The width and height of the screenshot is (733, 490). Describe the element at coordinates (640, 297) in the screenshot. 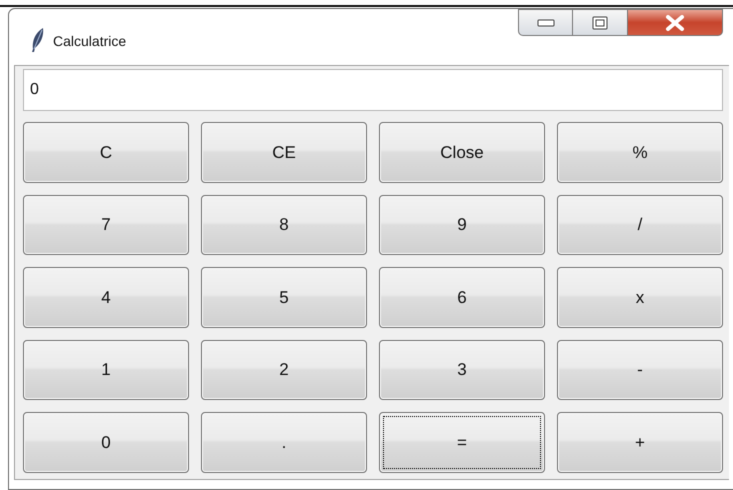

I see `calculator-key: x` at that location.